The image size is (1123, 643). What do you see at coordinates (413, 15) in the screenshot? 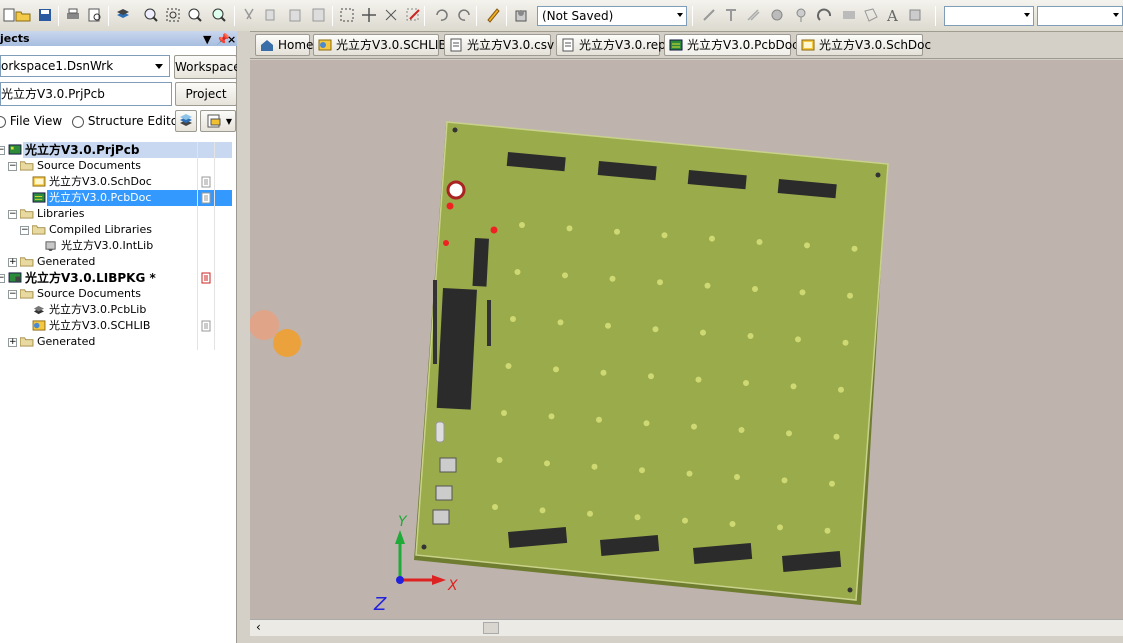
I see `deselect-icon` at bounding box center [413, 15].